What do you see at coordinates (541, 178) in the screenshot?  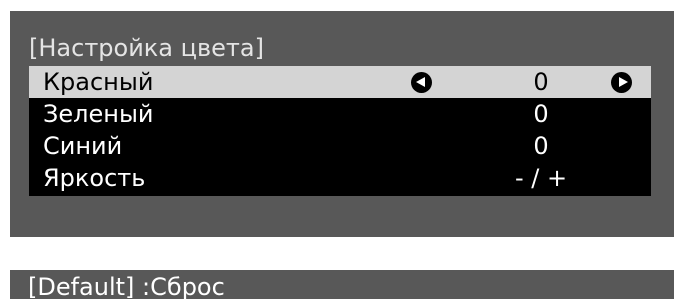 I see `menu-row-value: - / +` at bounding box center [541, 178].